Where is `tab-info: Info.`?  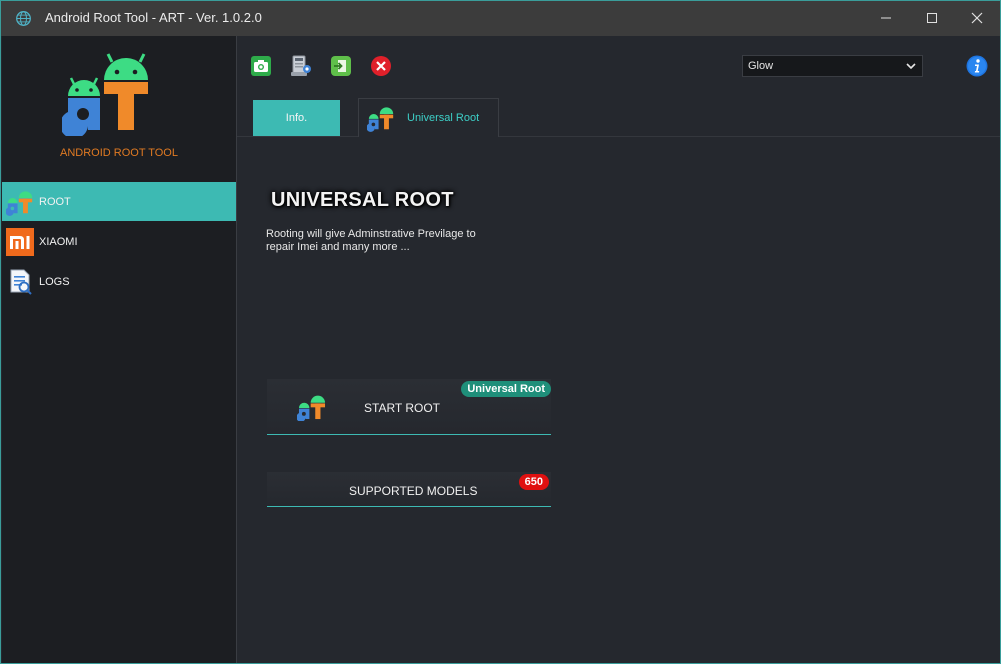
tab-info: Info. is located at coordinates (296, 118).